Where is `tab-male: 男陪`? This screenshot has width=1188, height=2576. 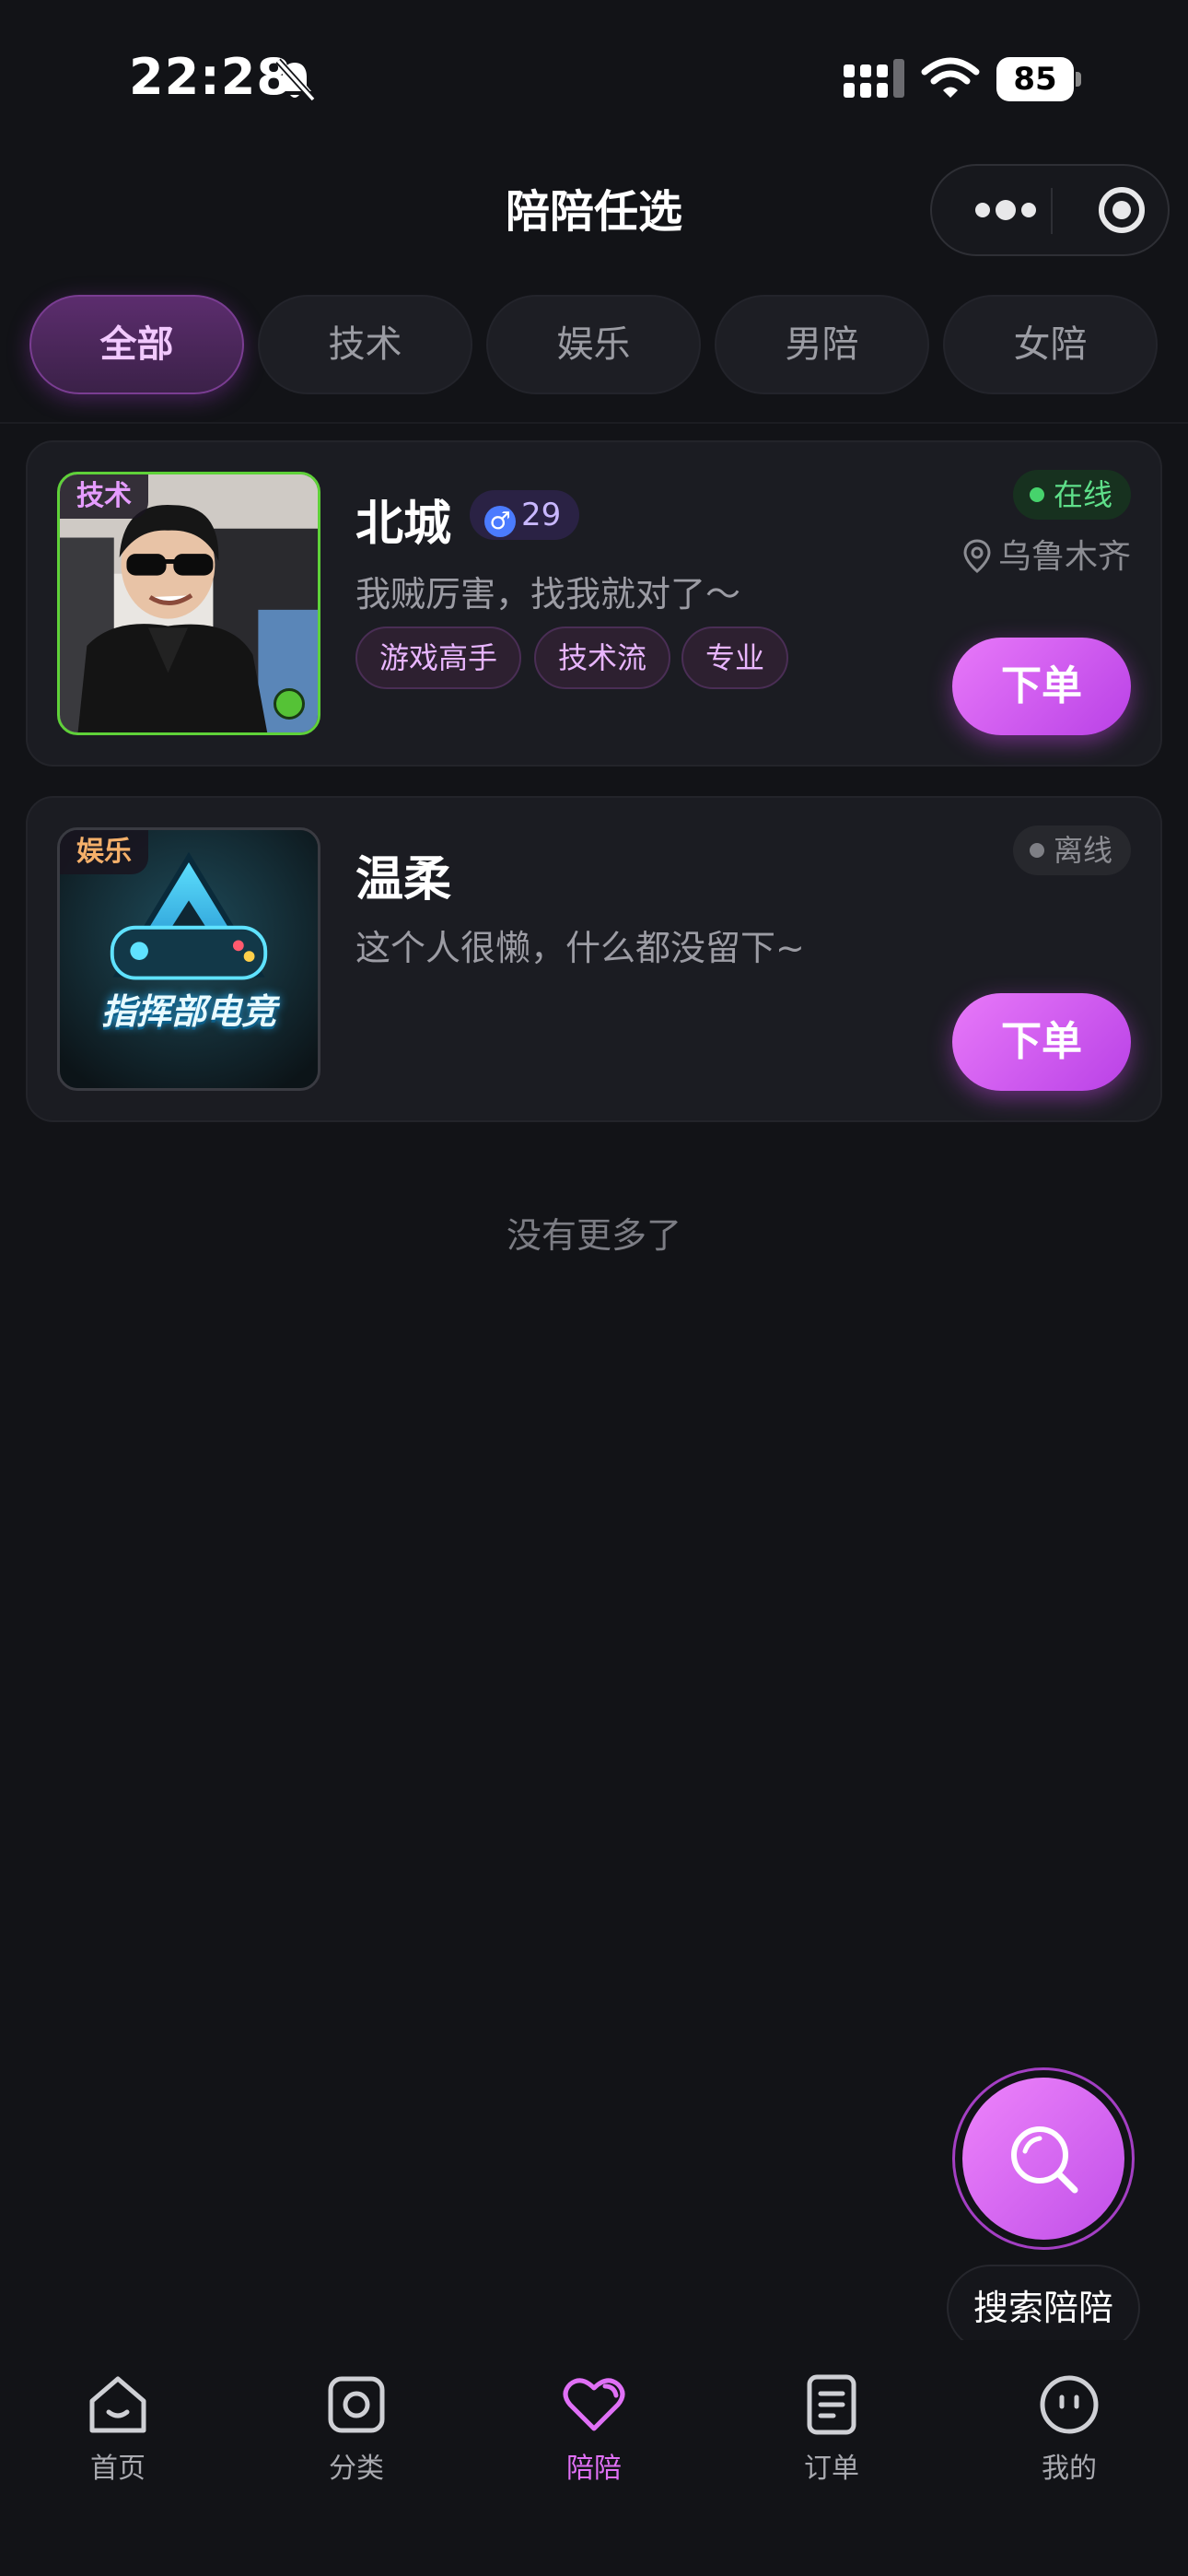 tab-male: 男陪 is located at coordinates (822, 344).